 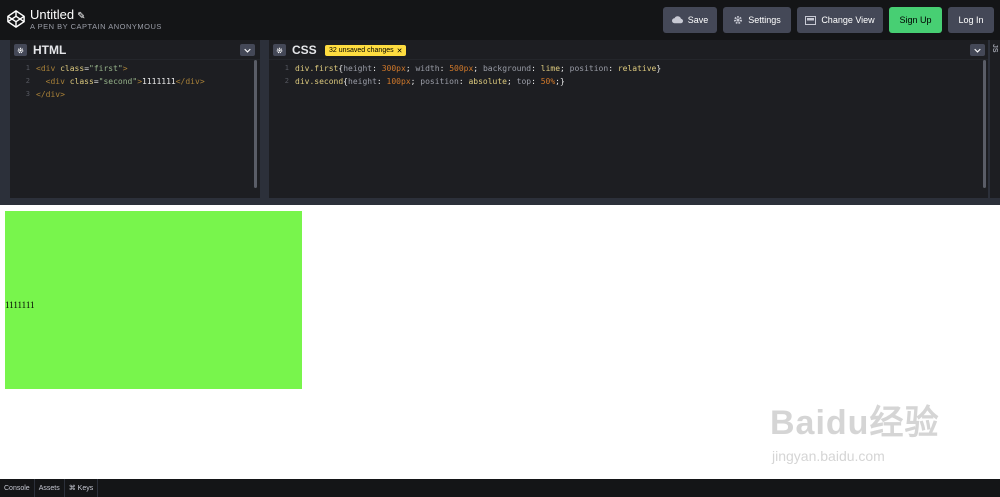 What do you see at coordinates (153, 300) in the screenshot?
I see `div-first-box: 1111111` at bounding box center [153, 300].